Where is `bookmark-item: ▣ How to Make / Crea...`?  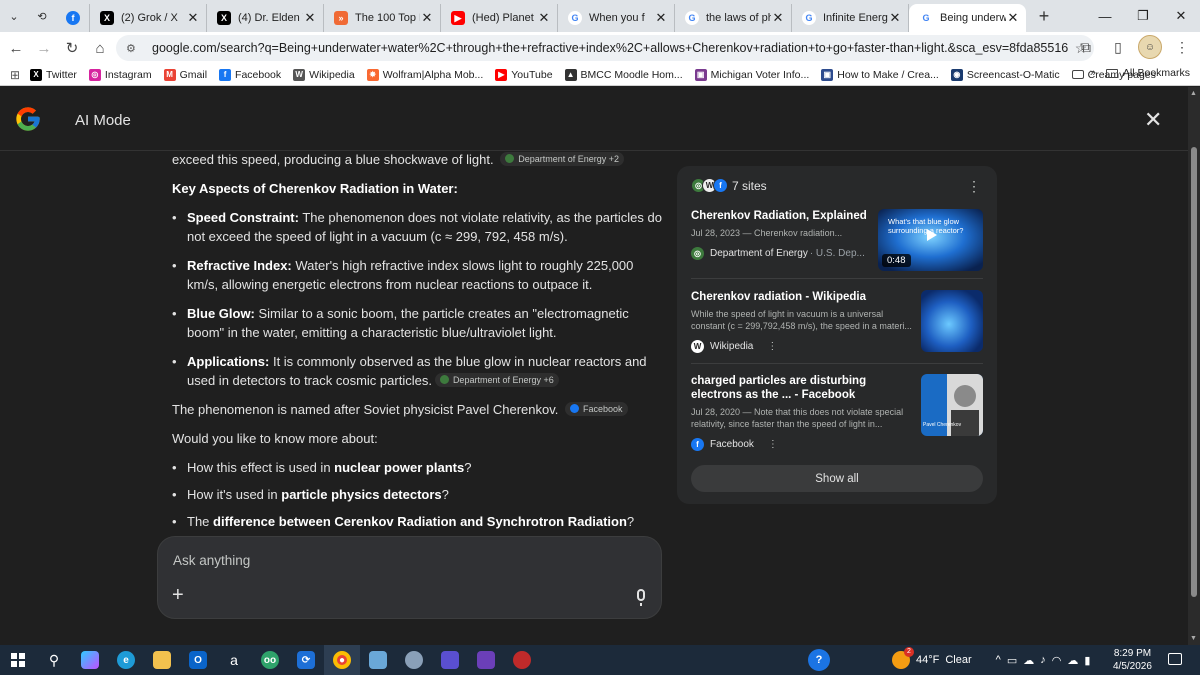 bookmark-item: ▣ How to Make / Crea... is located at coordinates (880, 74).